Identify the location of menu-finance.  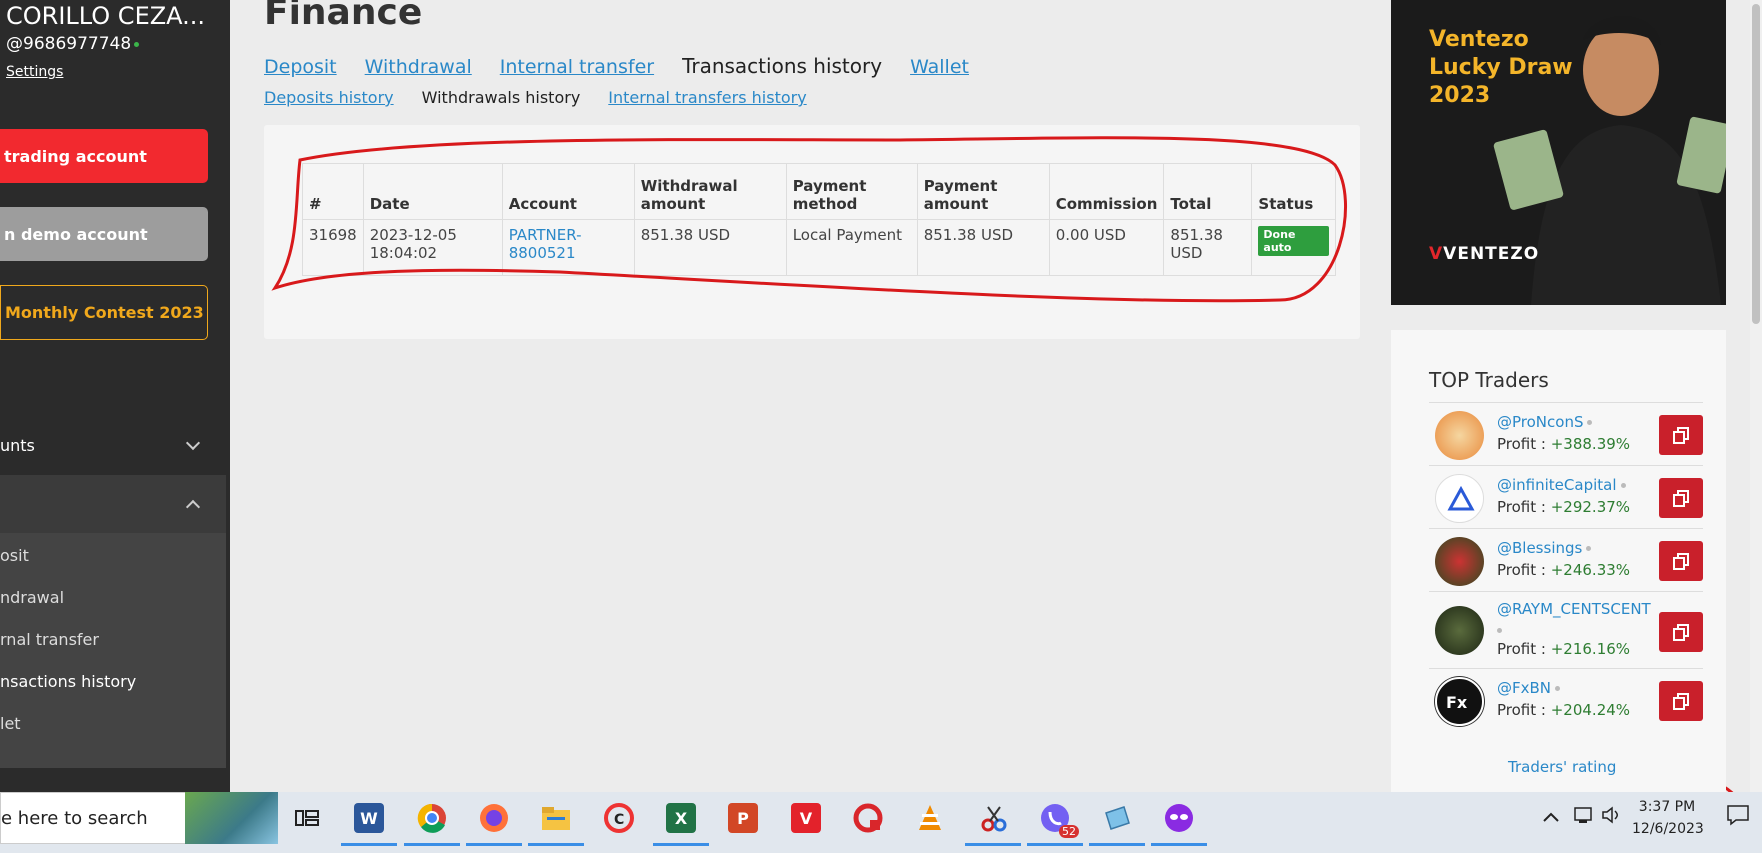
(113, 504).